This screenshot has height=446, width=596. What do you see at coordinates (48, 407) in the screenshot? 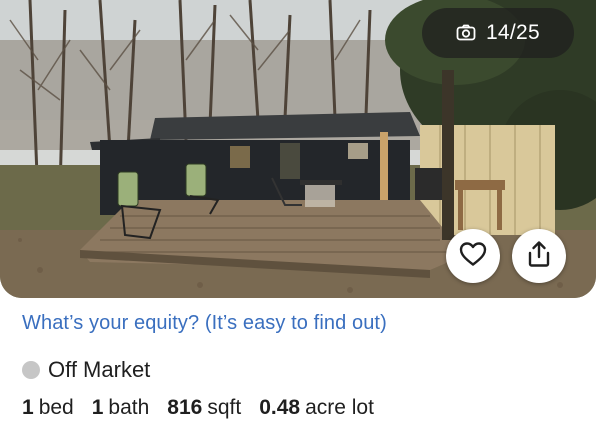
I see `fact-beds: 1 bed` at bounding box center [48, 407].